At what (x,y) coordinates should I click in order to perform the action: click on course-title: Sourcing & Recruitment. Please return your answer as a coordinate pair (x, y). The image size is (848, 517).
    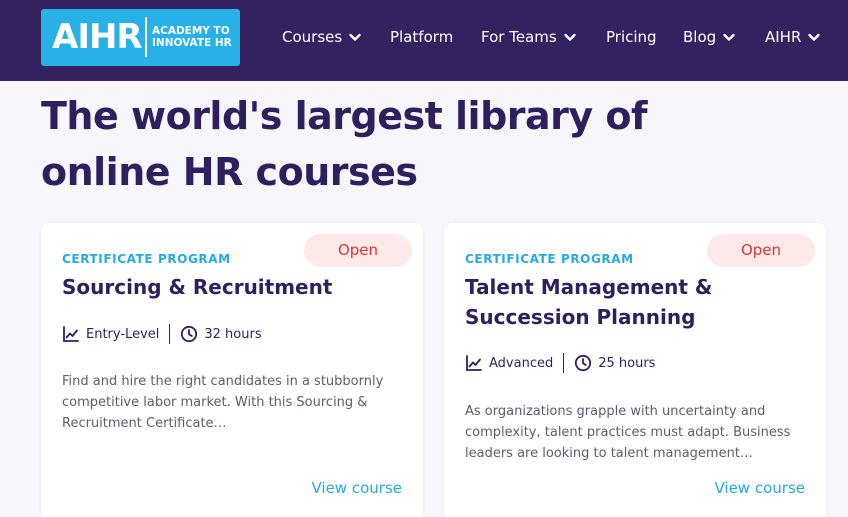
    Looking at the image, I should click on (227, 287).